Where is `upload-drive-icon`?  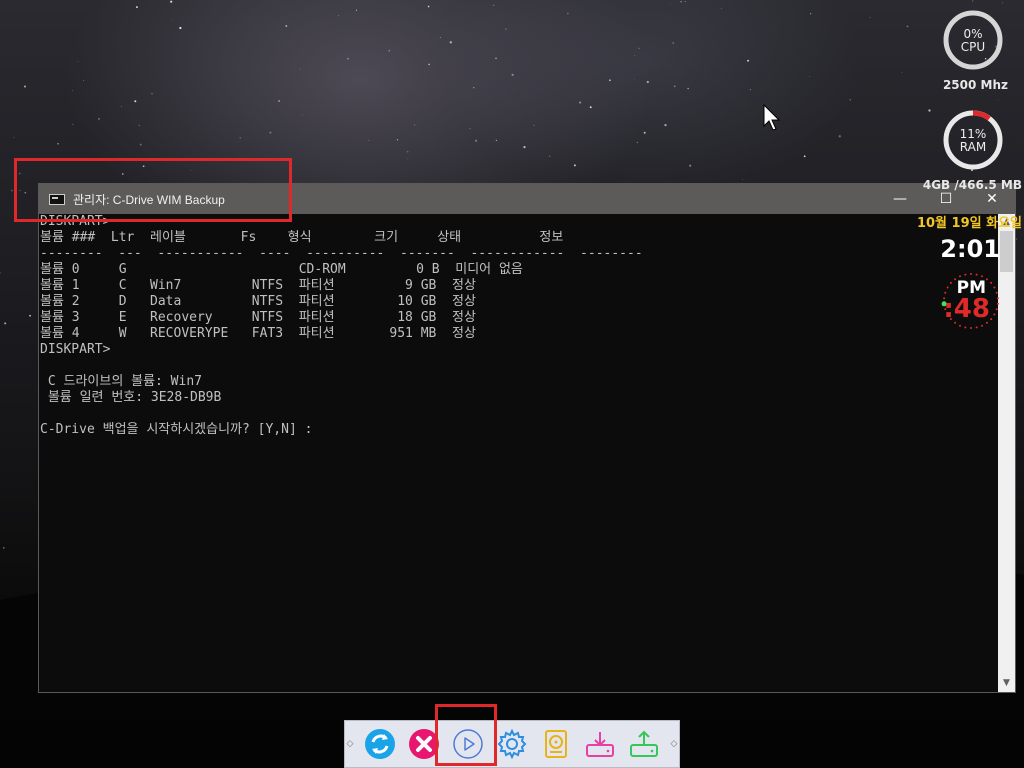
upload-drive-icon is located at coordinates (644, 743).